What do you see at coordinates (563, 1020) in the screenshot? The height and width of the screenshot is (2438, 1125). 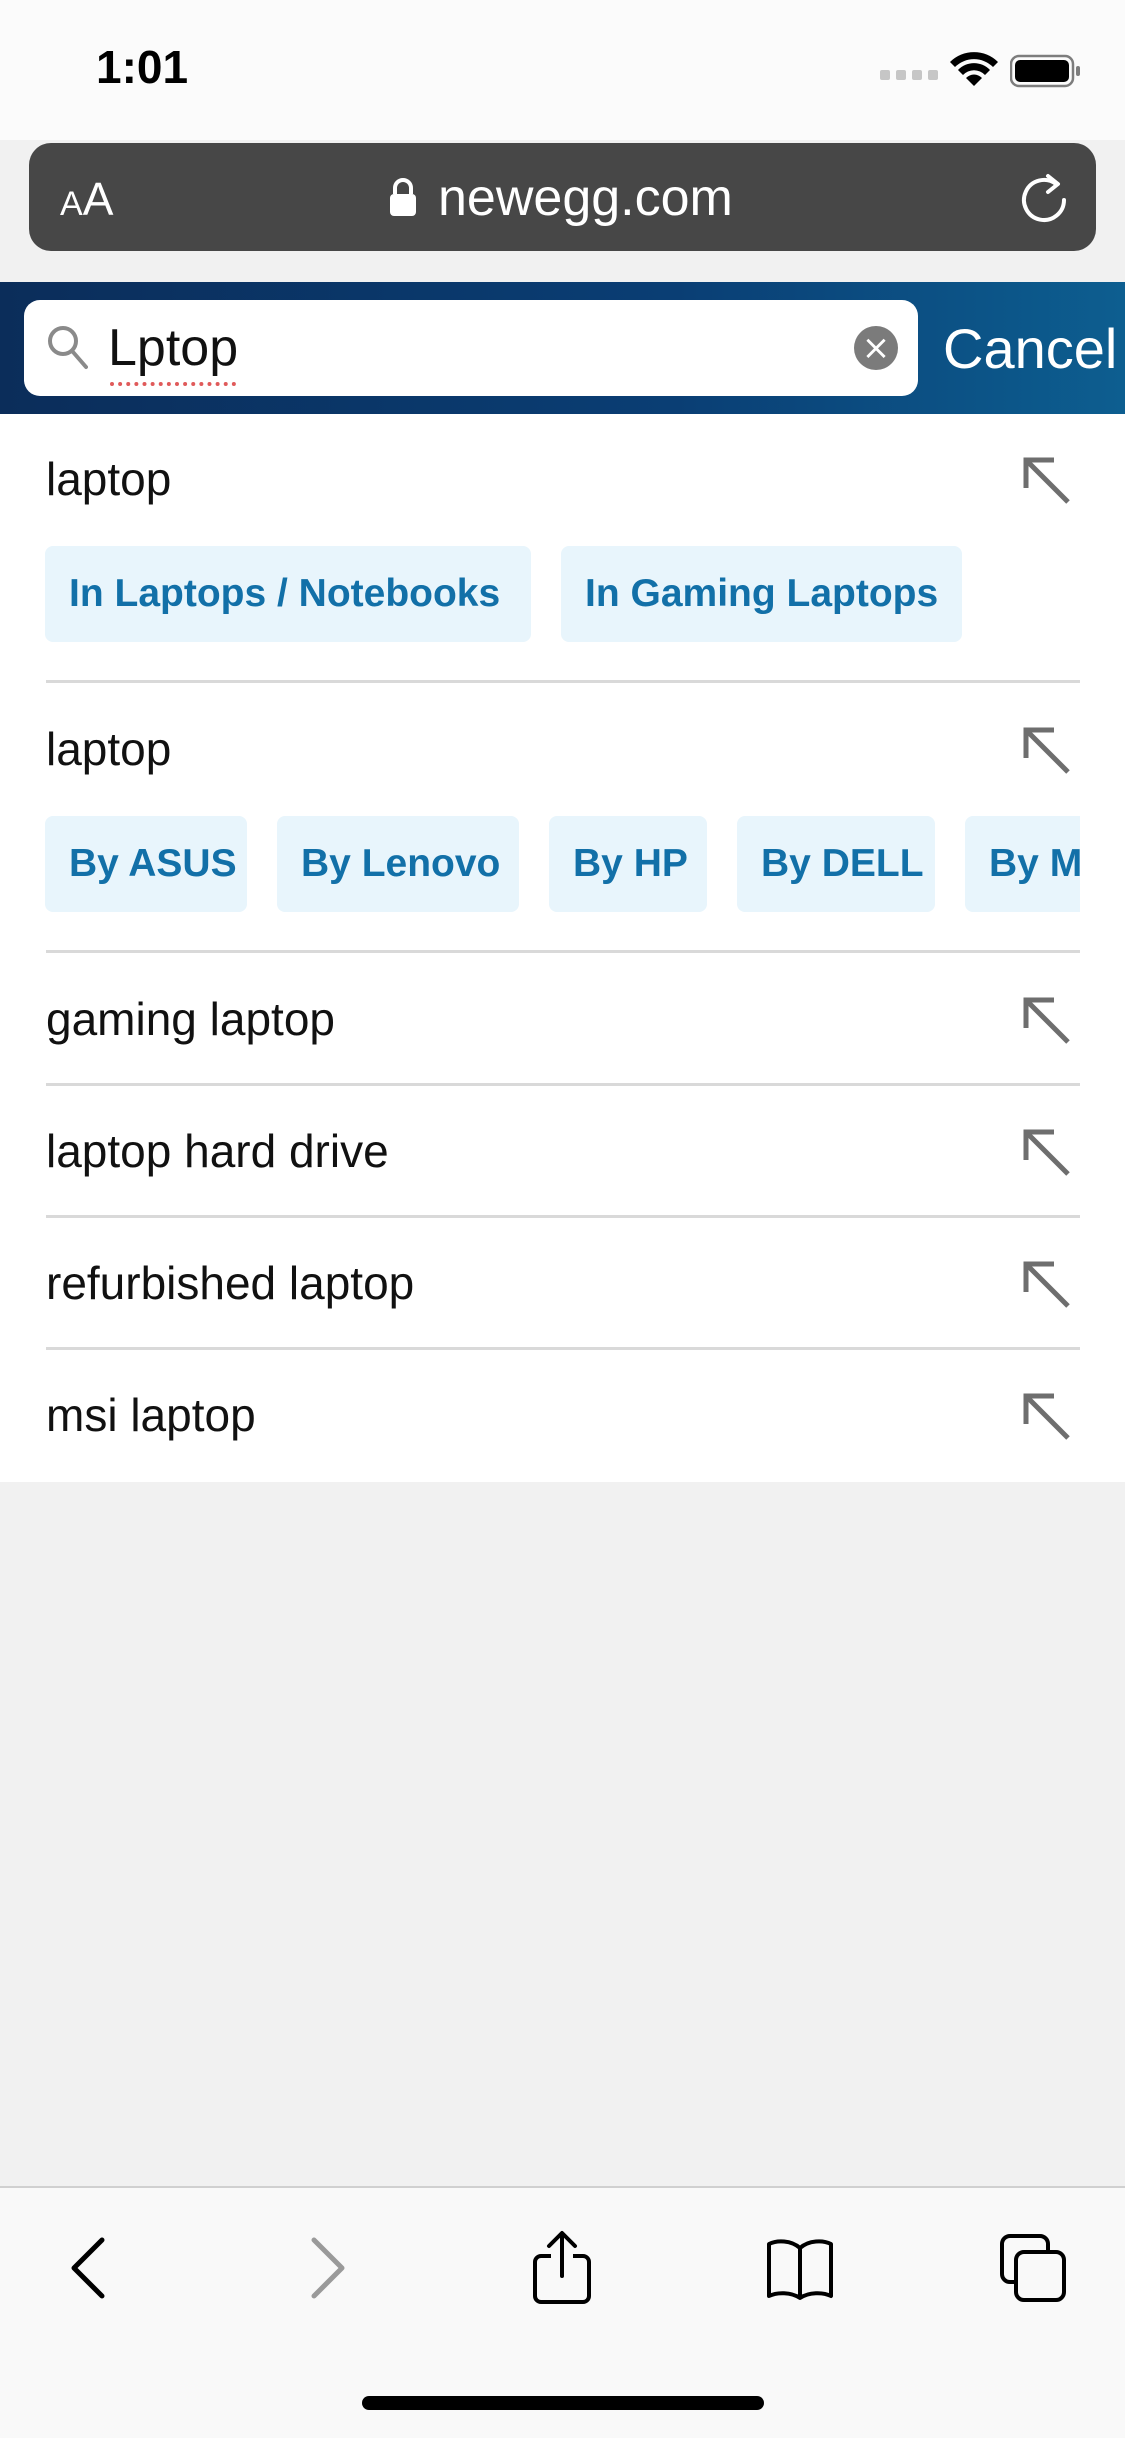 I see `suggestion-item: gaming laptop` at bounding box center [563, 1020].